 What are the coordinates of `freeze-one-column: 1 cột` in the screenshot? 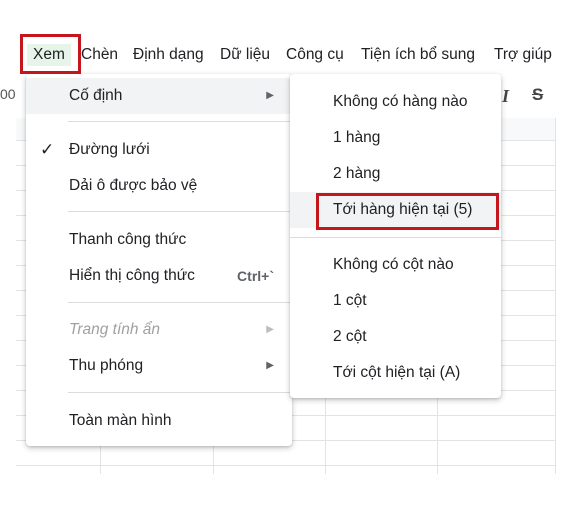 It's located at (395, 301).